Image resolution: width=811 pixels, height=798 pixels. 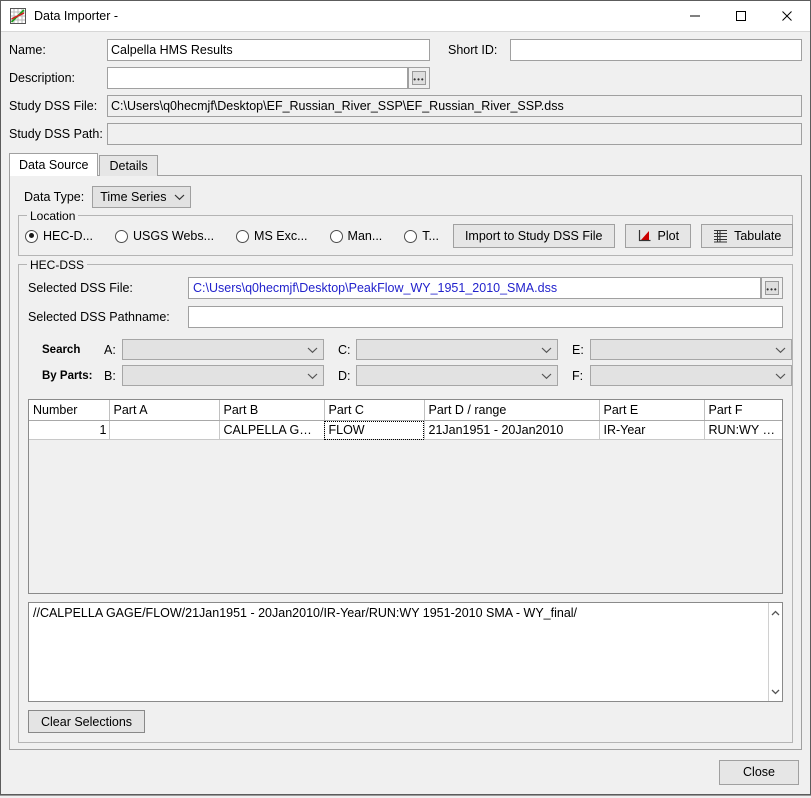 I want to click on part-c-key: C:, so click(x=344, y=349).